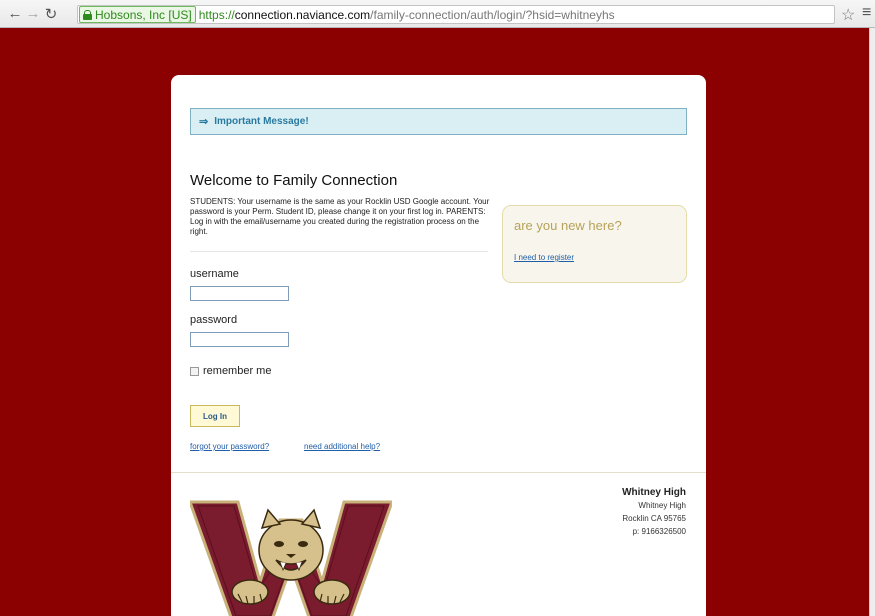 The height and width of the screenshot is (616, 875). What do you see at coordinates (594, 244) in the screenshot?
I see `register-panel: are you new here? I need to register` at bounding box center [594, 244].